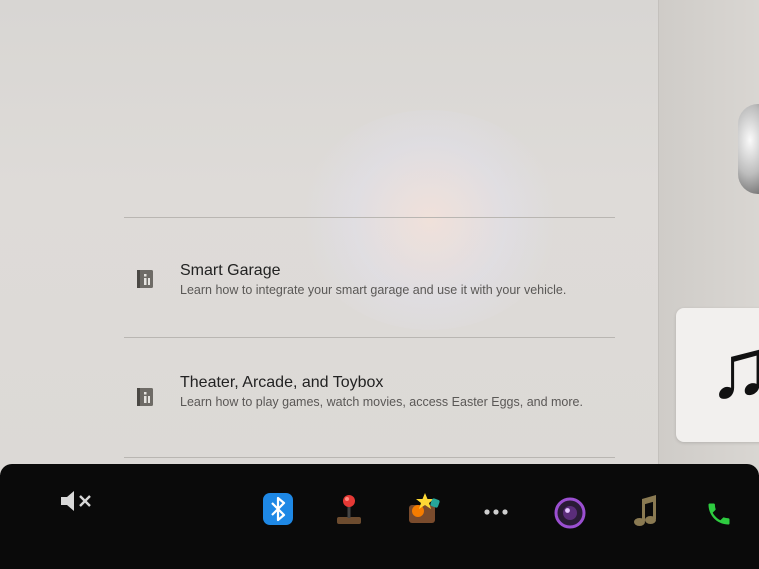 The height and width of the screenshot is (569, 759). I want to click on music-icon, so click(646, 512).